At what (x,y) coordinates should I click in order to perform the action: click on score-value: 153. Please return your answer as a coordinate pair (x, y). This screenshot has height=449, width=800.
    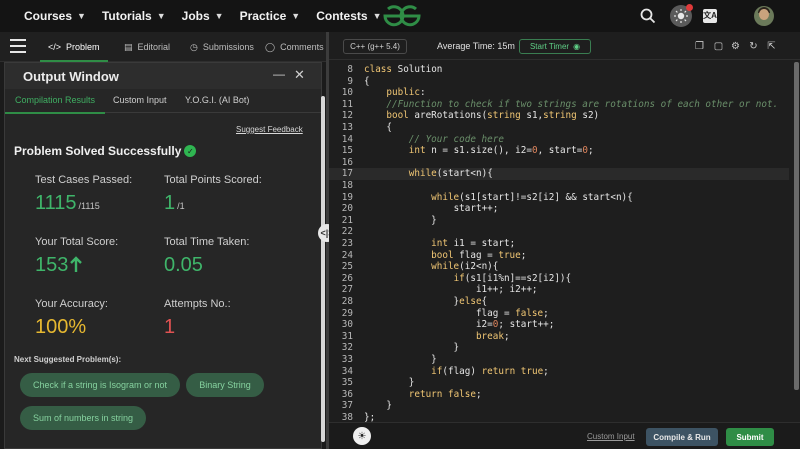
    Looking at the image, I should click on (59, 265).